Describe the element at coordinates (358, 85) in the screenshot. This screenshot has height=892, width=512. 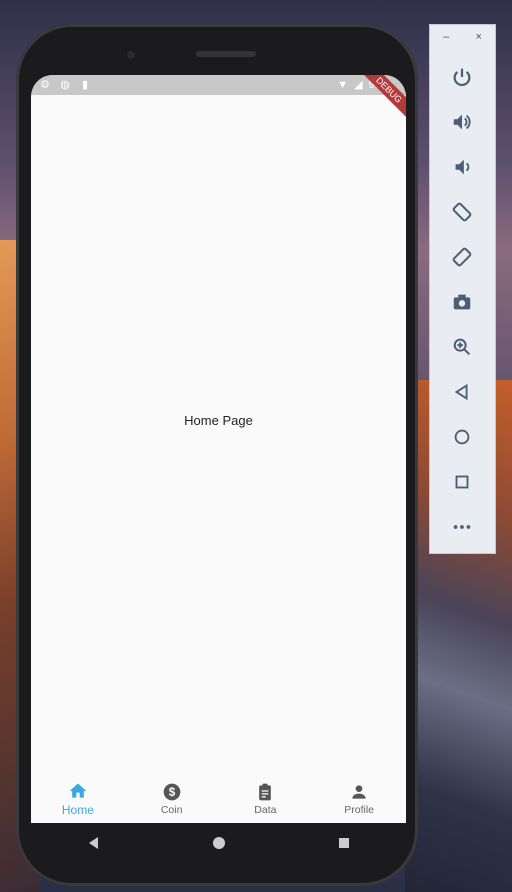
I see `signal-icon: ◢` at that location.